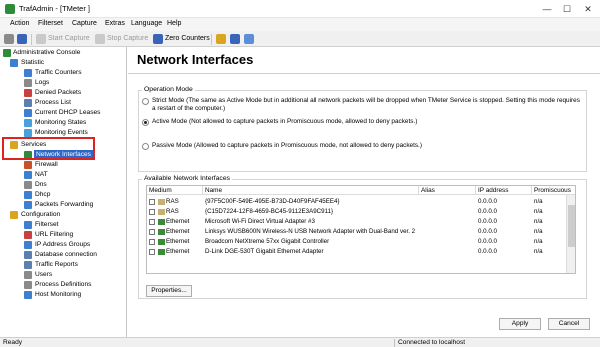 This screenshot has height=347, width=600. What do you see at coordinates (145, 146) in the screenshot?
I see `passive-mode-radio` at bounding box center [145, 146].